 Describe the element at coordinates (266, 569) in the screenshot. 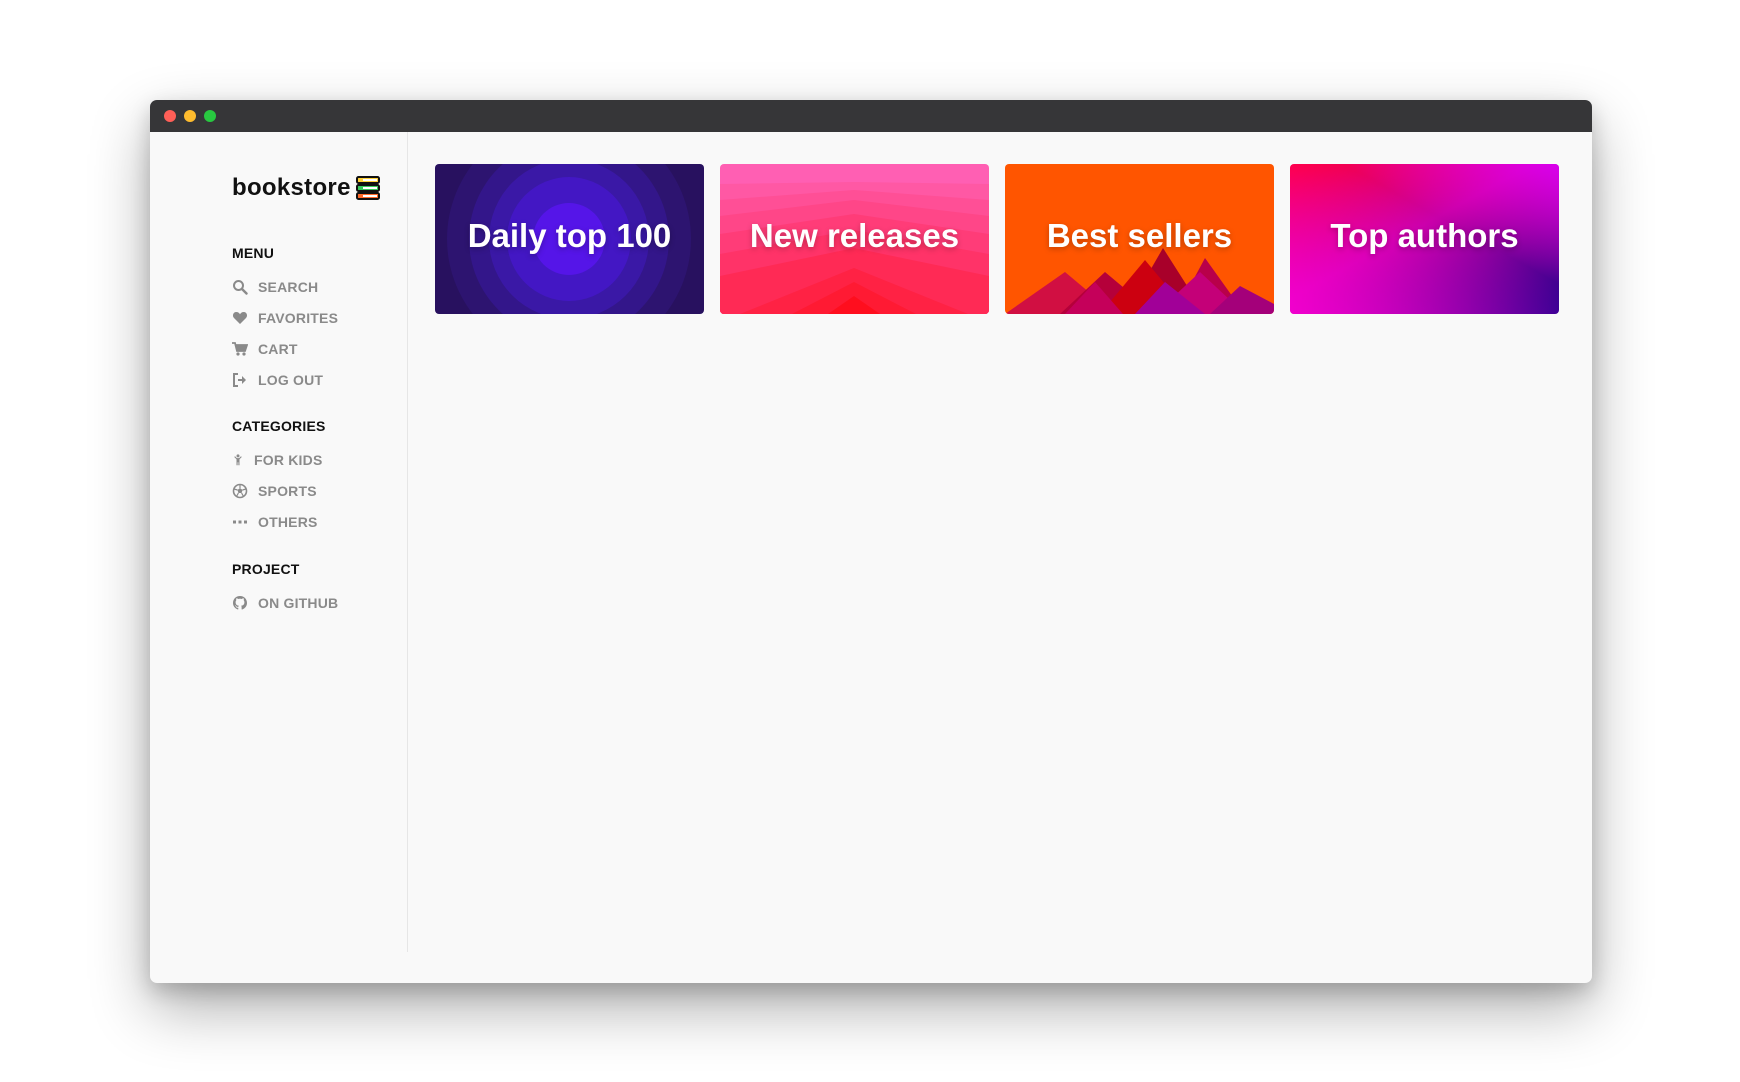

I see `project-section-title: PROJECT` at that location.